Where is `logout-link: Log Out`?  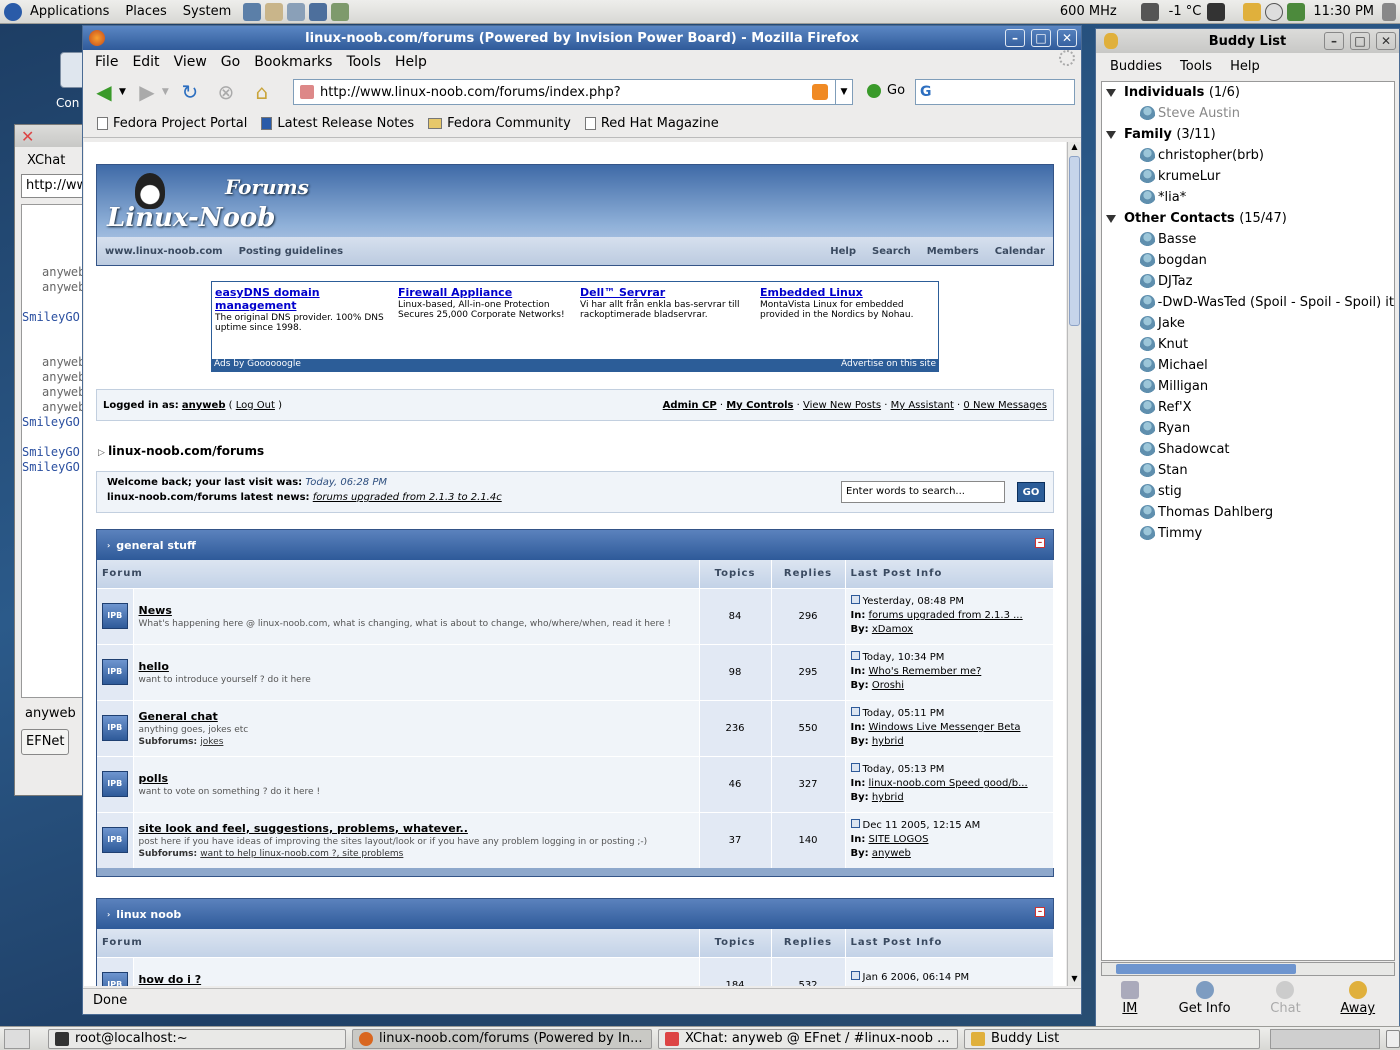 logout-link: Log Out is located at coordinates (255, 405).